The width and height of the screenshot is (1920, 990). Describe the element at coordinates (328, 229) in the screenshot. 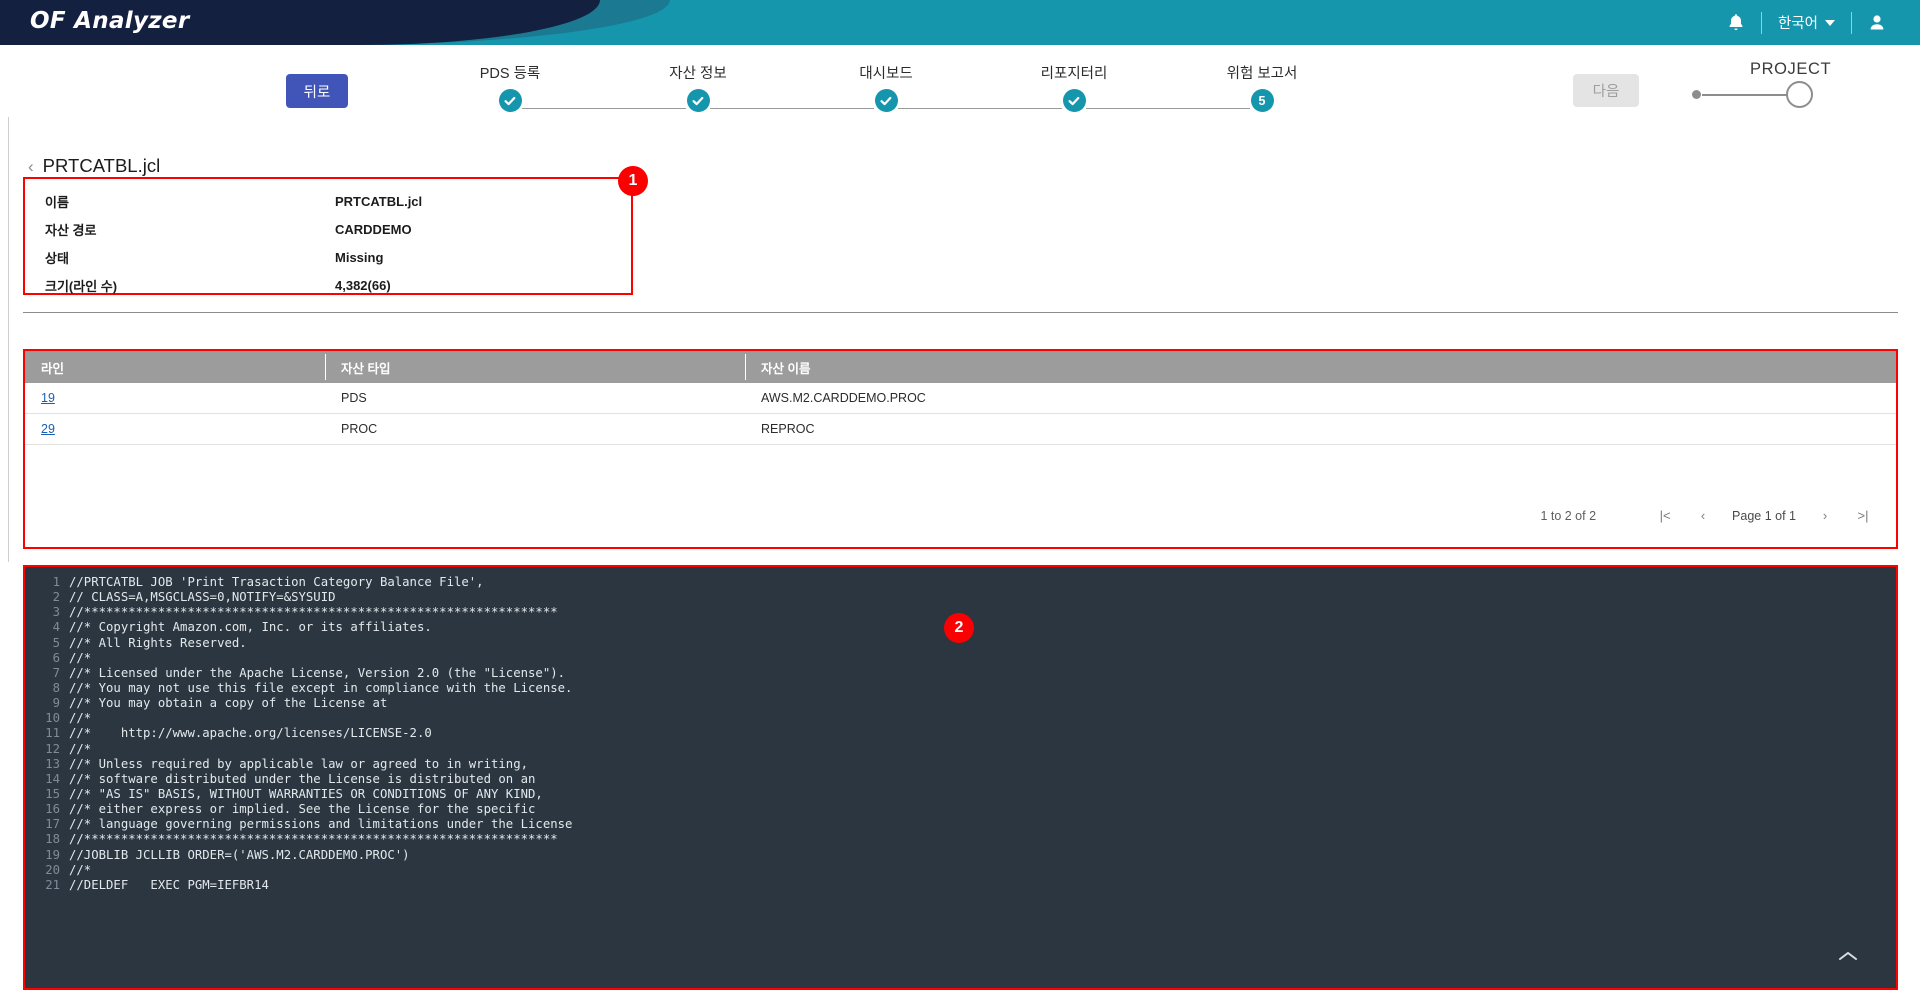

I see `info-row: 자산 경로 CARDDEMO` at that location.